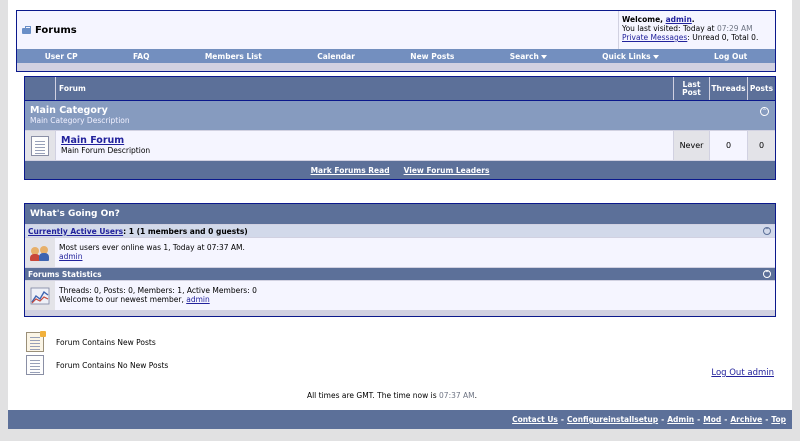 This screenshot has width=800, height=441. Describe the element at coordinates (669, 28) in the screenshot. I see `last-visited-label: You last visited: Today at` at that location.